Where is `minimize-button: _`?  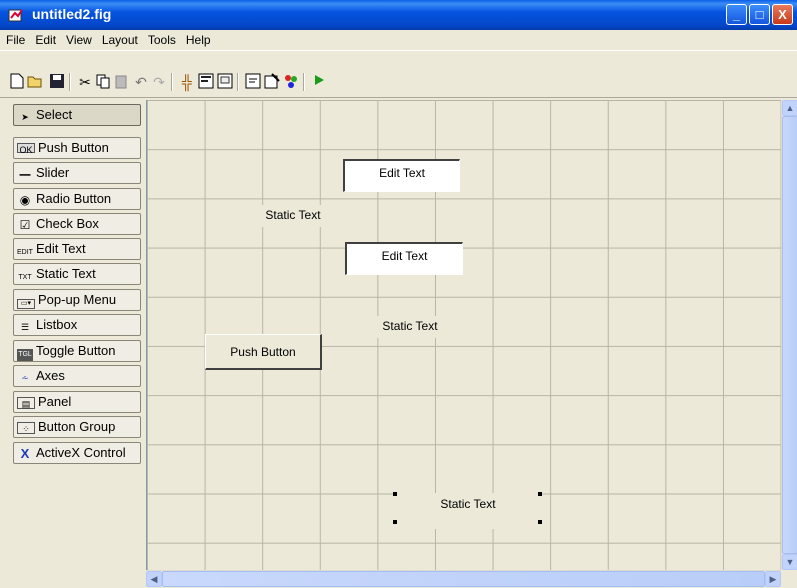
minimize-button: _ is located at coordinates (736, 14).